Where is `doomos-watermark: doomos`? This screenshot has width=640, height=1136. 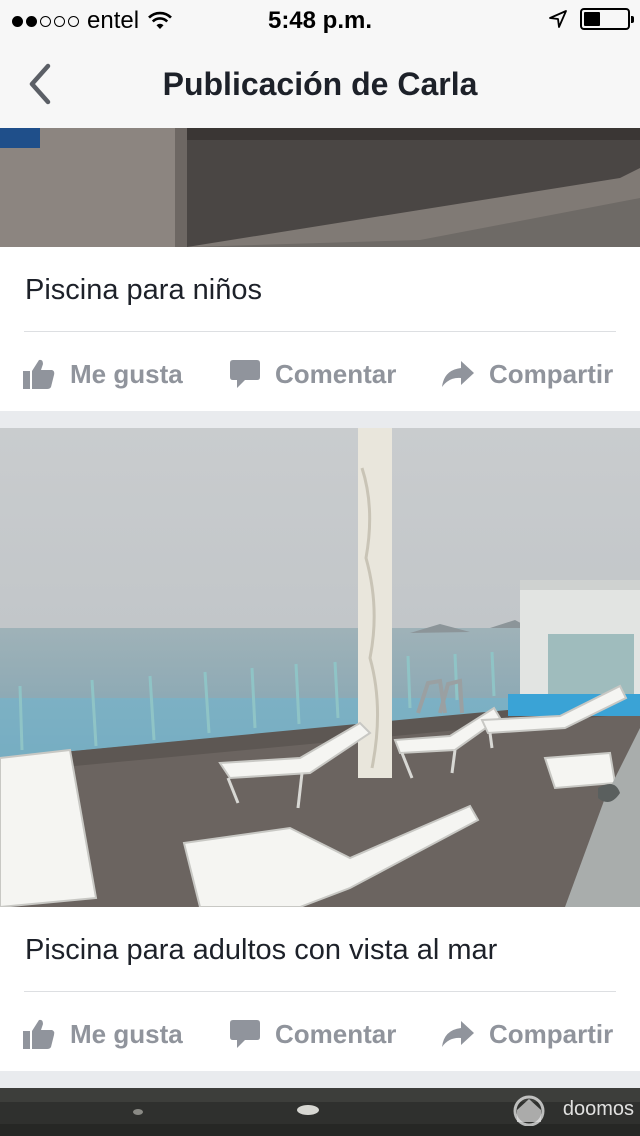 doomos-watermark: doomos is located at coordinates (566, 1109).